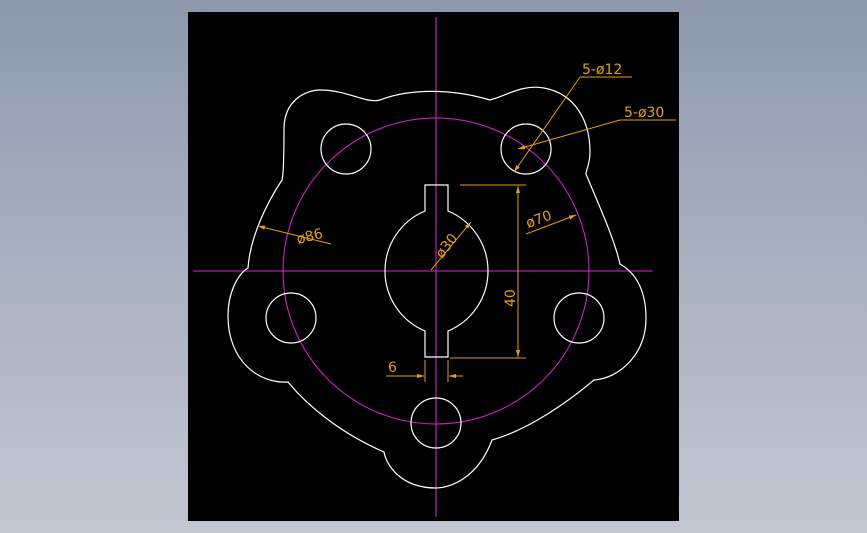  Describe the element at coordinates (539, 220) in the screenshot. I see `label-outer-diameter: ø70` at that location.